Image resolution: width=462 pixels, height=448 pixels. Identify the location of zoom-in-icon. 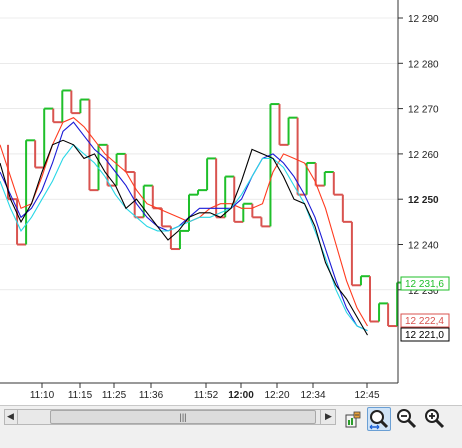
(435, 419).